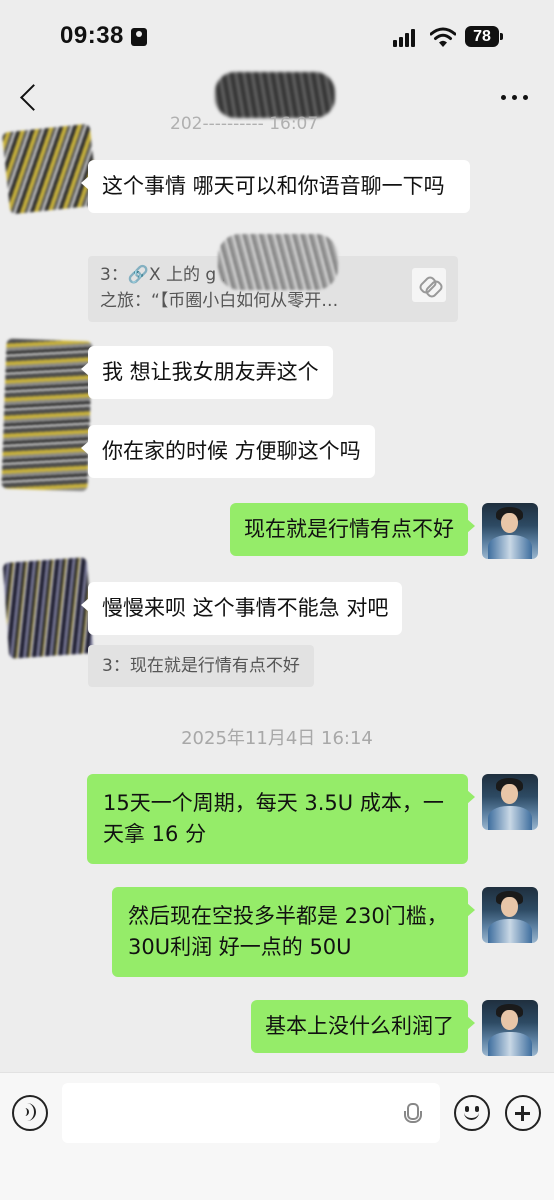 The width and height of the screenshot is (554, 1200). What do you see at coordinates (281, 819) in the screenshot?
I see `message-bubble-outgoing: 15天一个周期，每天 3.5U 成本，一天拿 16 分` at bounding box center [281, 819].